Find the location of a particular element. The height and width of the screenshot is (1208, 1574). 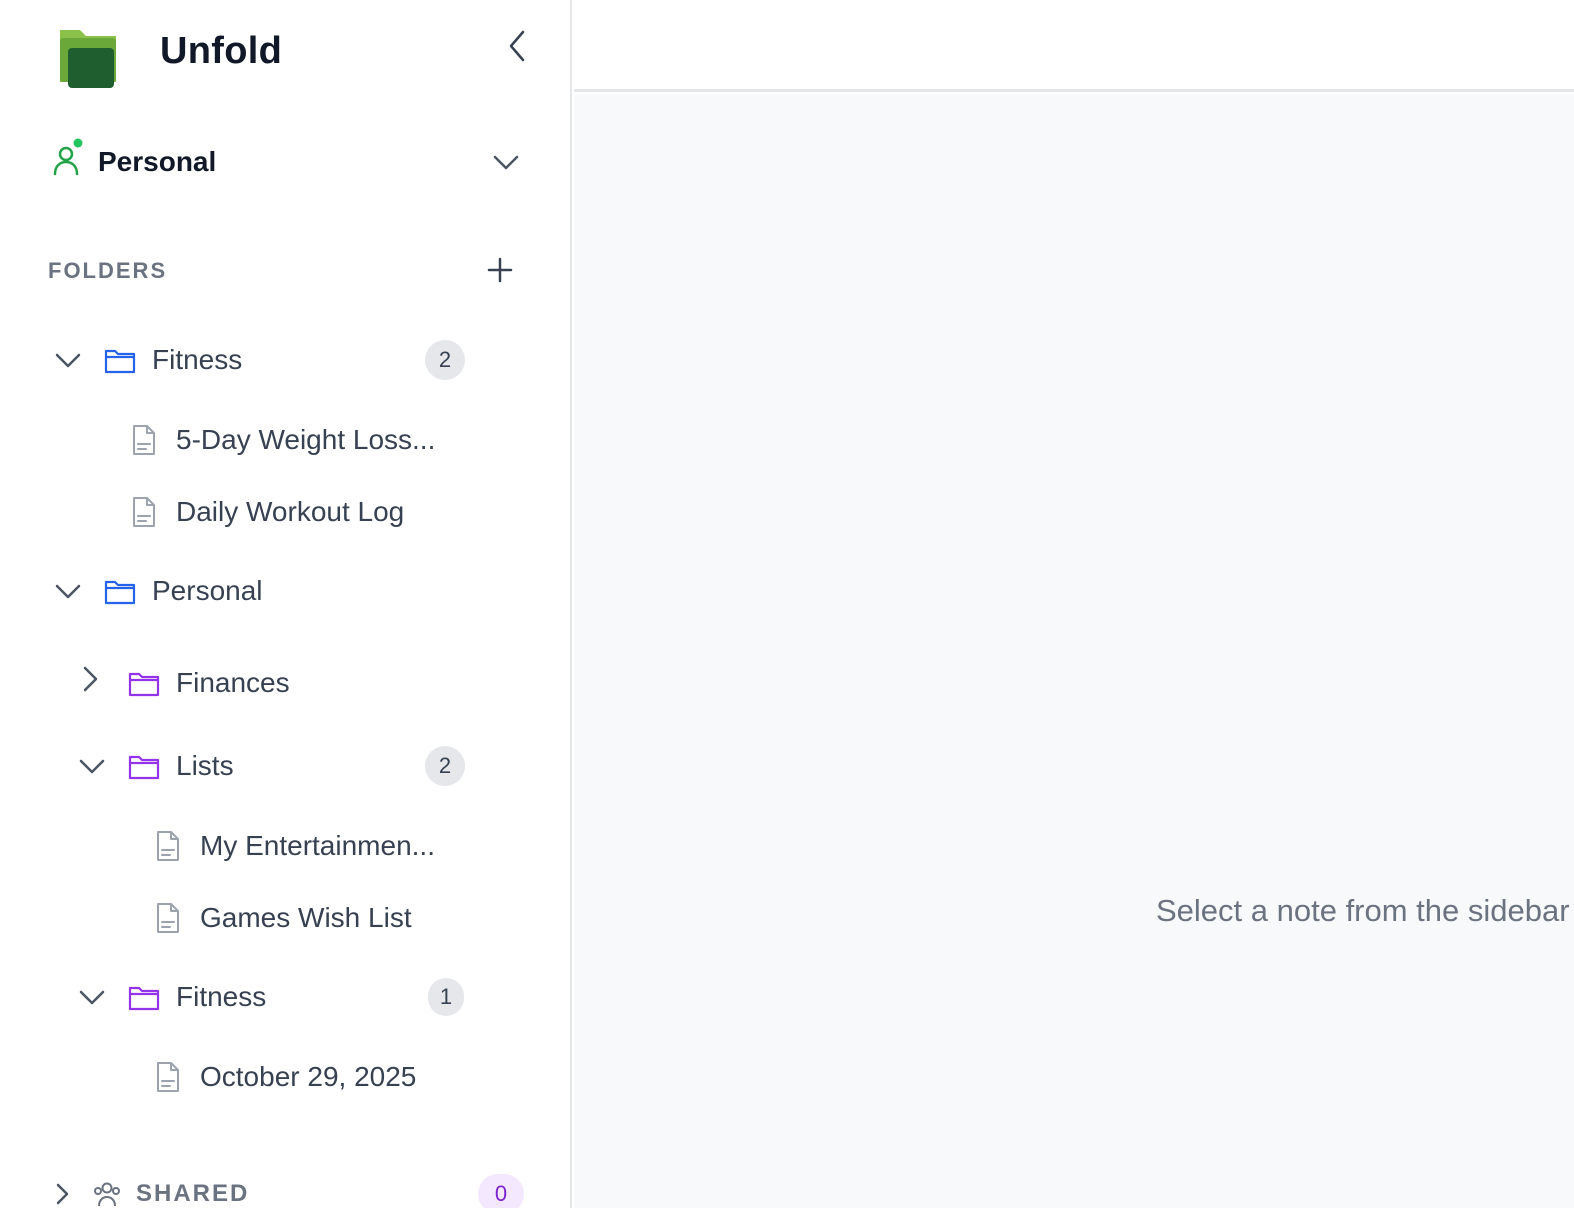

shared-section-toggle: SHARED 0 is located at coordinates (288, 1190).